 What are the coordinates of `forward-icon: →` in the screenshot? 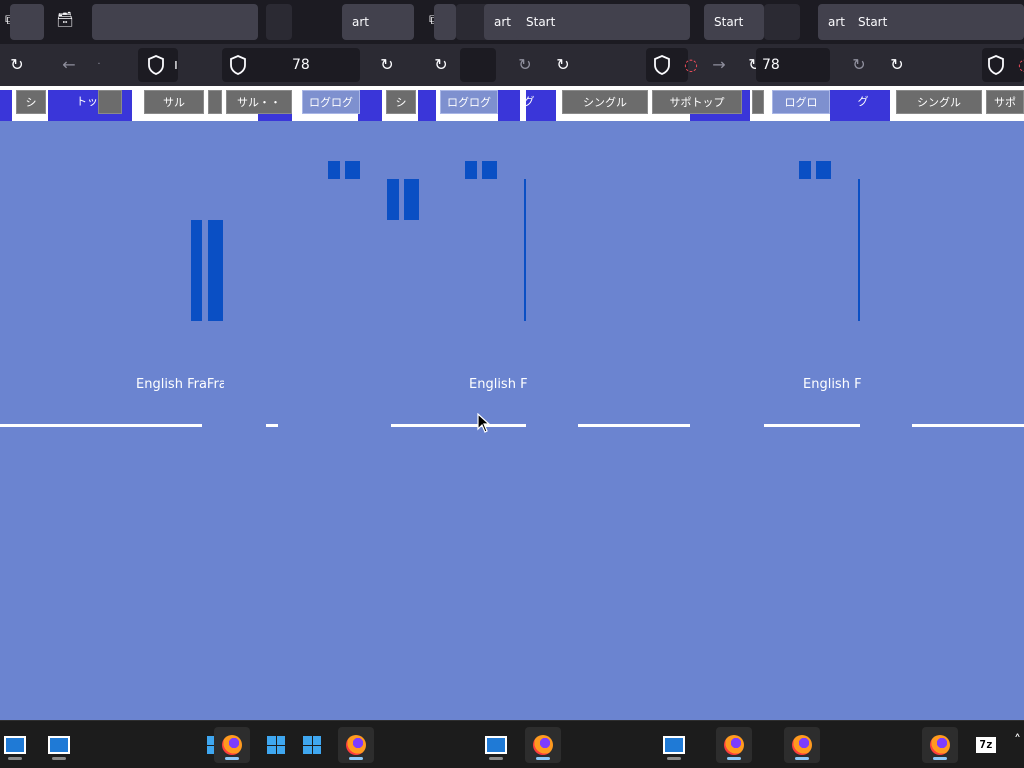 It's located at (719, 65).